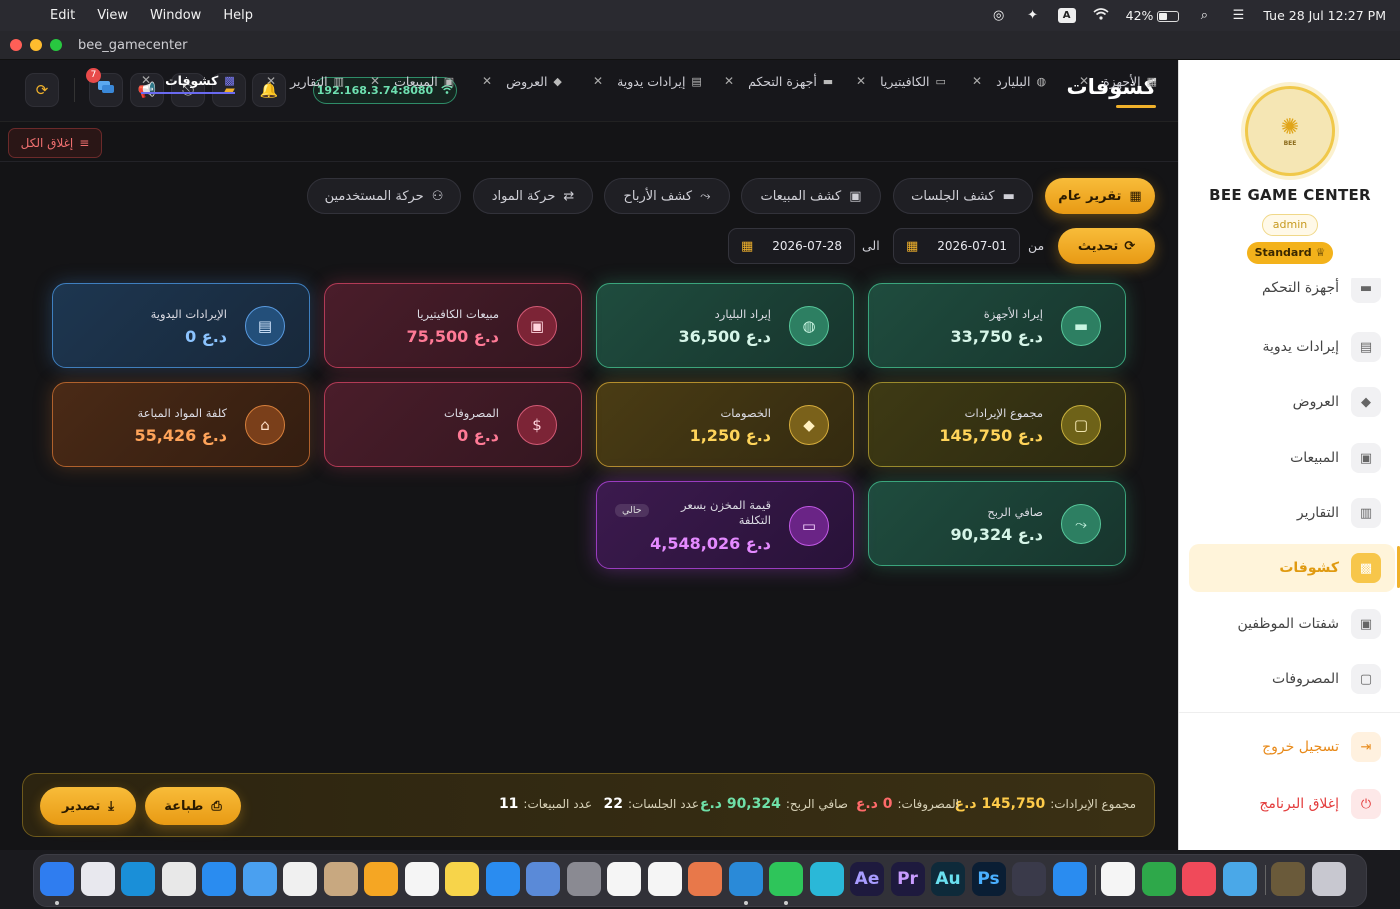 The image size is (1400, 909). What do you see at coordinates (1100, 196) in the screenshot?
I see `general-report-button: تقرير عام ▦` at bounding box center [1100, 196].